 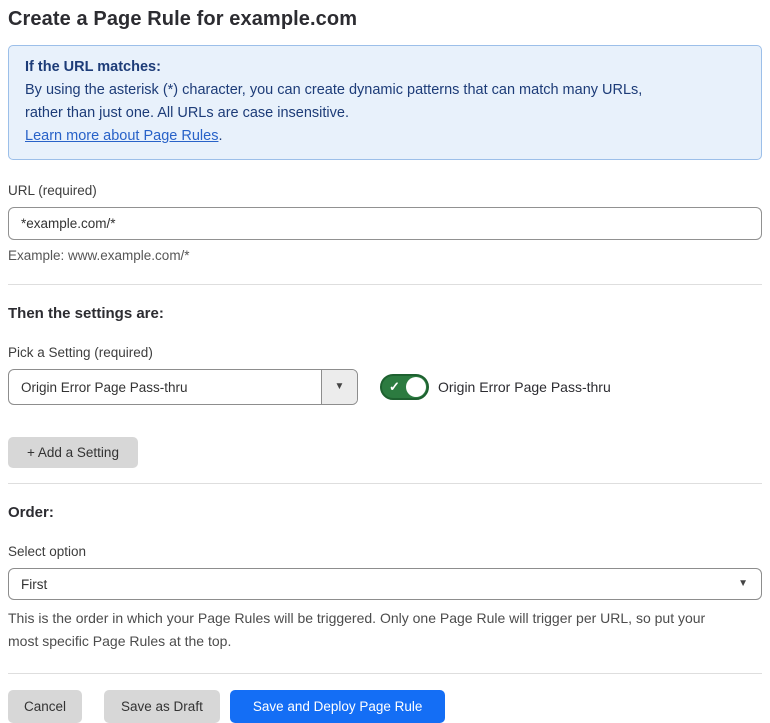 I want to click on info-box-heading: If the URL matches:, so click(x=93, y=67).